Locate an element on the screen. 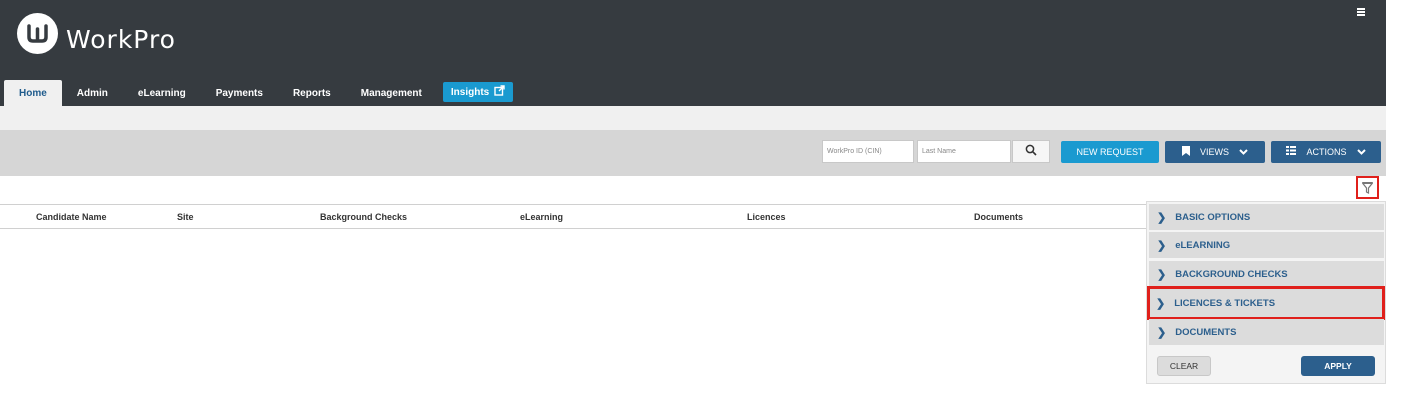 The width and height of the screenshot is (1406, 405). subheader-bar is located at coordinates (693, 118).